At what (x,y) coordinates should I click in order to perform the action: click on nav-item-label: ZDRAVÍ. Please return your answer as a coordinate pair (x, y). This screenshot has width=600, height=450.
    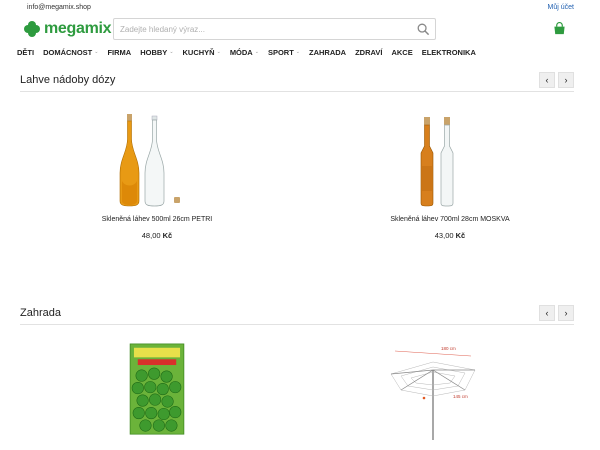
    Looking at the image, I should click on (369, 52).